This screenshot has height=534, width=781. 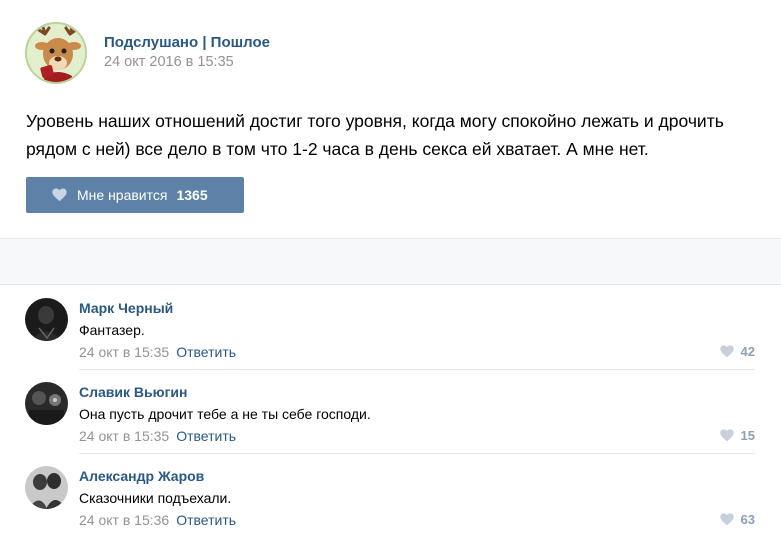 What do you see at coordinates (737, 435) in the screenshot?
I see `comment-like-button: 15` at bounding box center [737, 435].